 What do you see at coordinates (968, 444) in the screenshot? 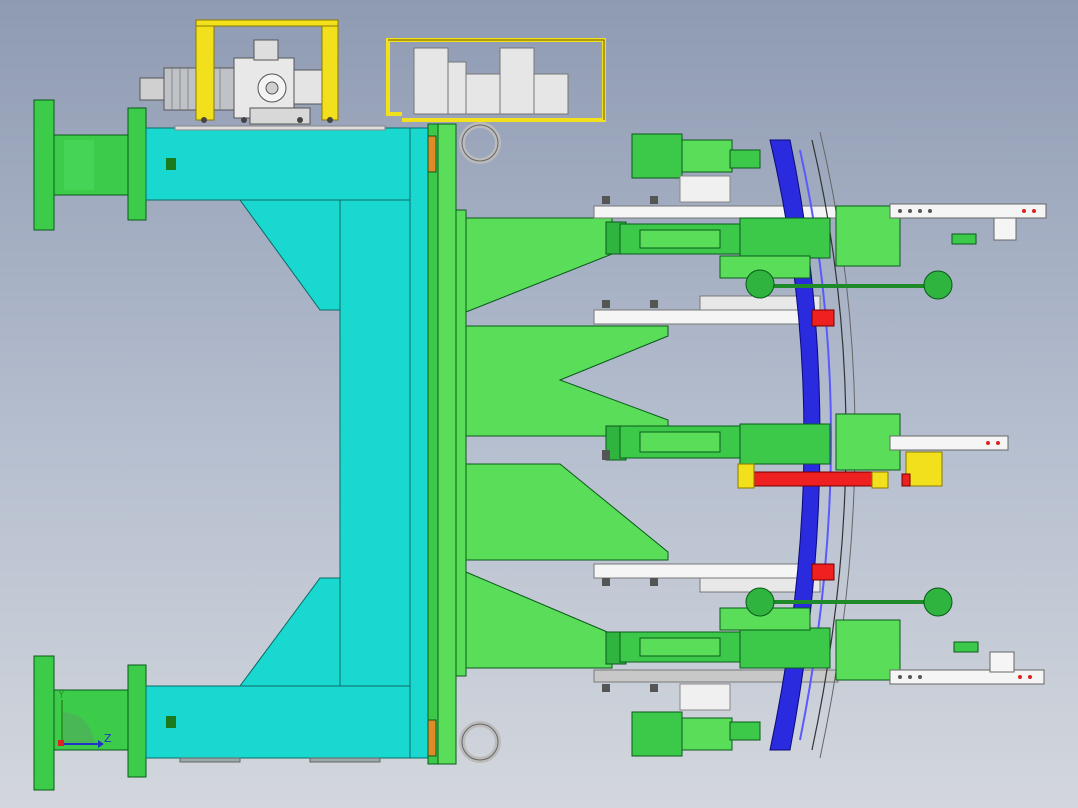
I see `clamp-fingers` at bounding box center [968, 444].